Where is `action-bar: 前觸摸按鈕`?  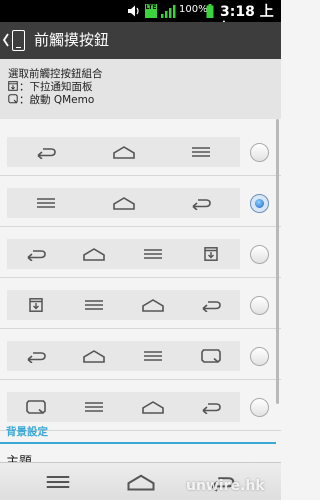 action-bar: 前觸摸按鈕 is located at coordinates (140, 40).